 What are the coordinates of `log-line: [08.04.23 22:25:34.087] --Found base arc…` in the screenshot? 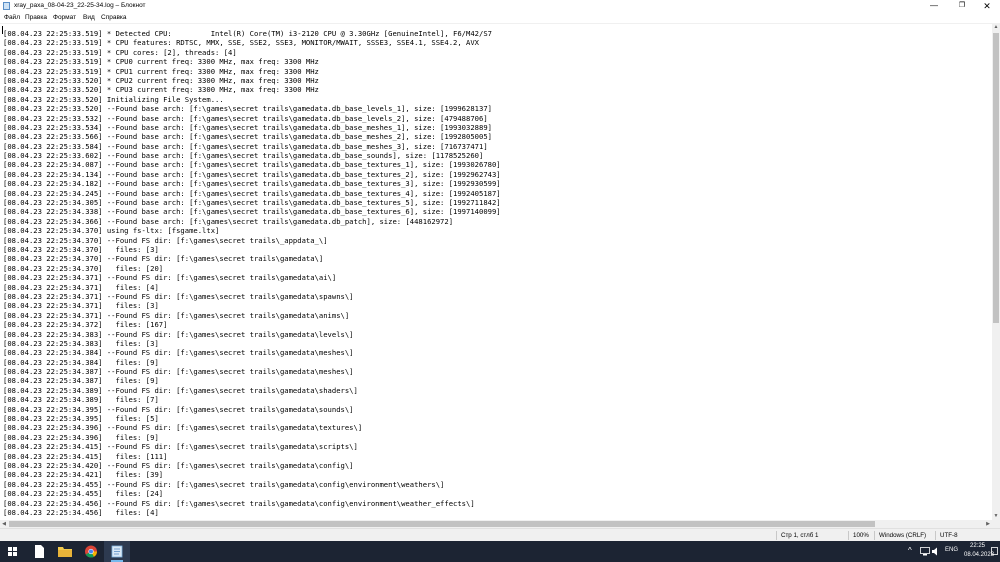 It's located at (252, 165).